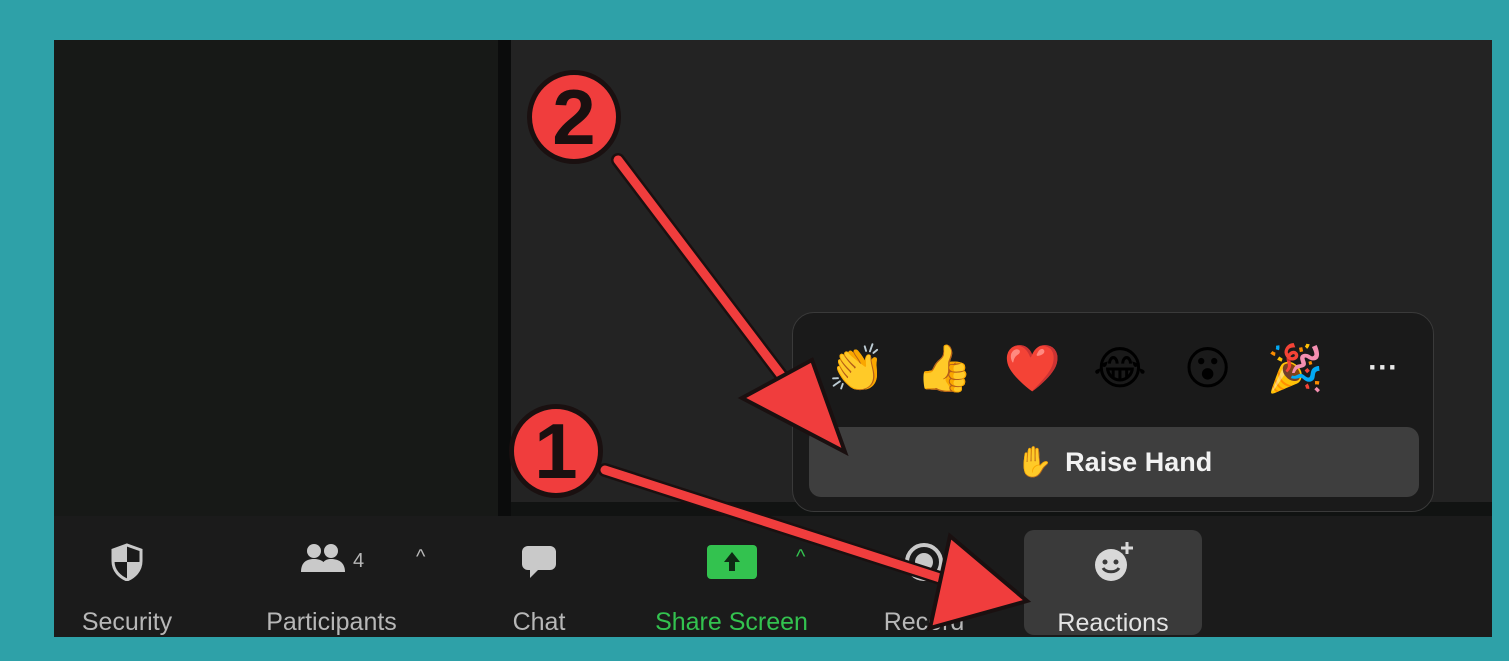 The width and height of the screenshot is (1509, 661). I want to click on tada-reaction: 🎉, so click(1296, 368).